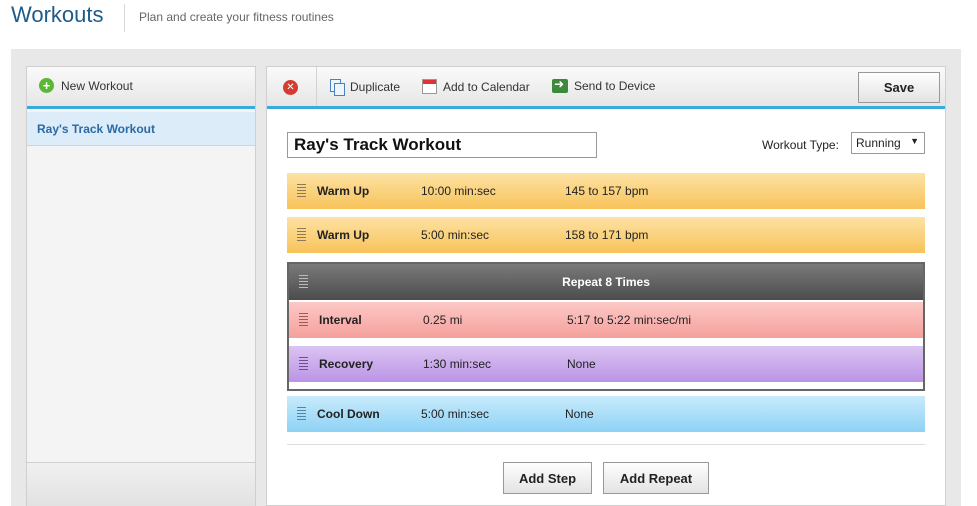  Describe the element at coordinates (290, 87) in the screenshot. I see `delete-icon: ✕` at that location.